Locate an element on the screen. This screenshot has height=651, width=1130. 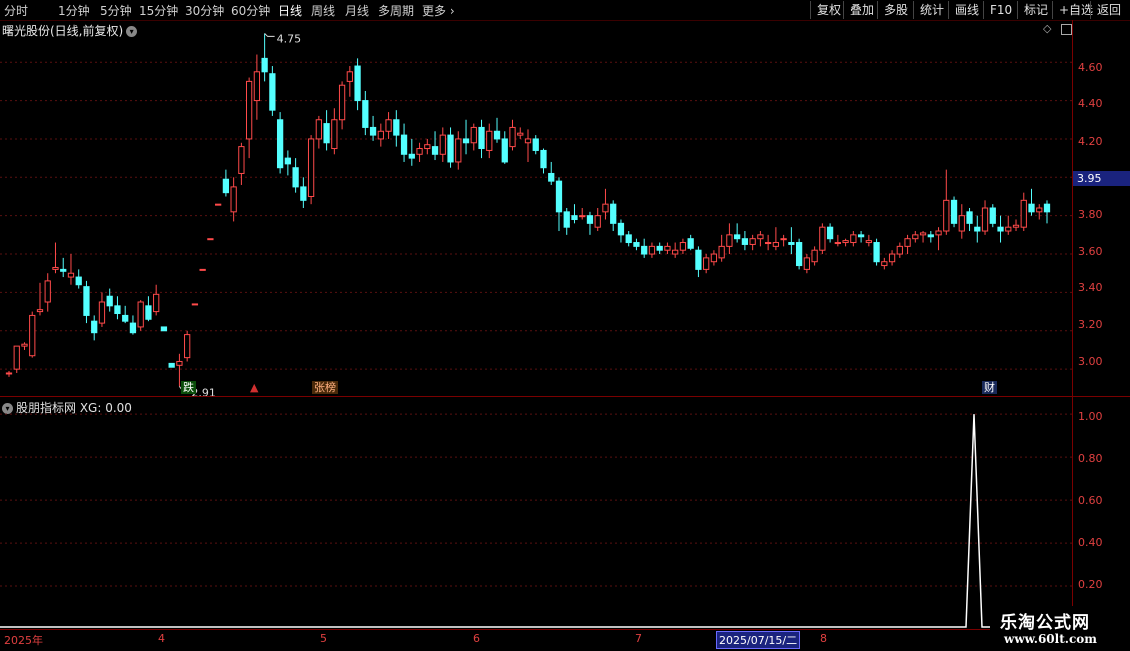
multi-stock-button: 多股 is located at coordinates (895, 10).